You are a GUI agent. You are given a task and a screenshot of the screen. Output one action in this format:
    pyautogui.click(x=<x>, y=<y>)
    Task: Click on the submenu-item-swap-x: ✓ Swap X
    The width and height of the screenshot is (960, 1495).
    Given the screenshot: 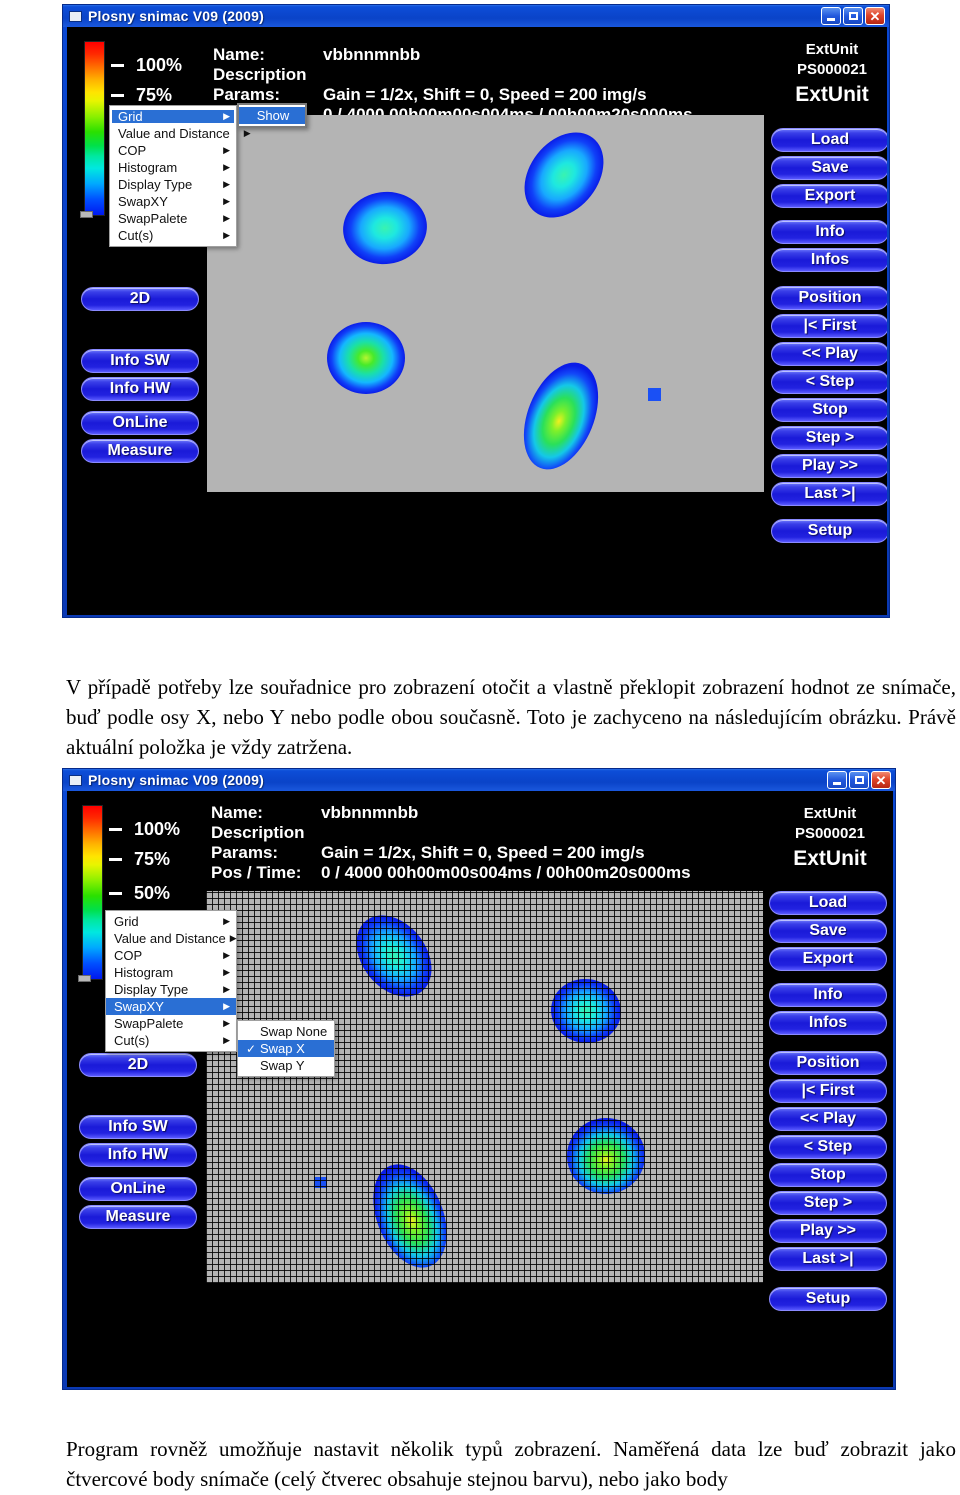 What is the action you would take?
    pyautogui.click(x=286, y=1048)
    